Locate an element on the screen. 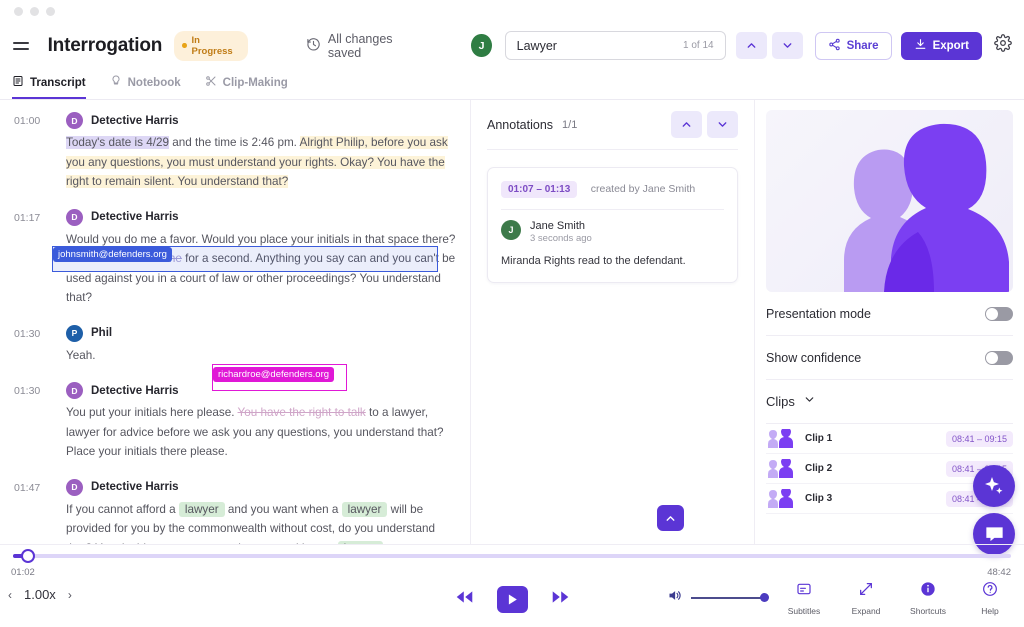 This screenshot has height=627, width=1024. timeline-handle is located at coordinates (28, 556).